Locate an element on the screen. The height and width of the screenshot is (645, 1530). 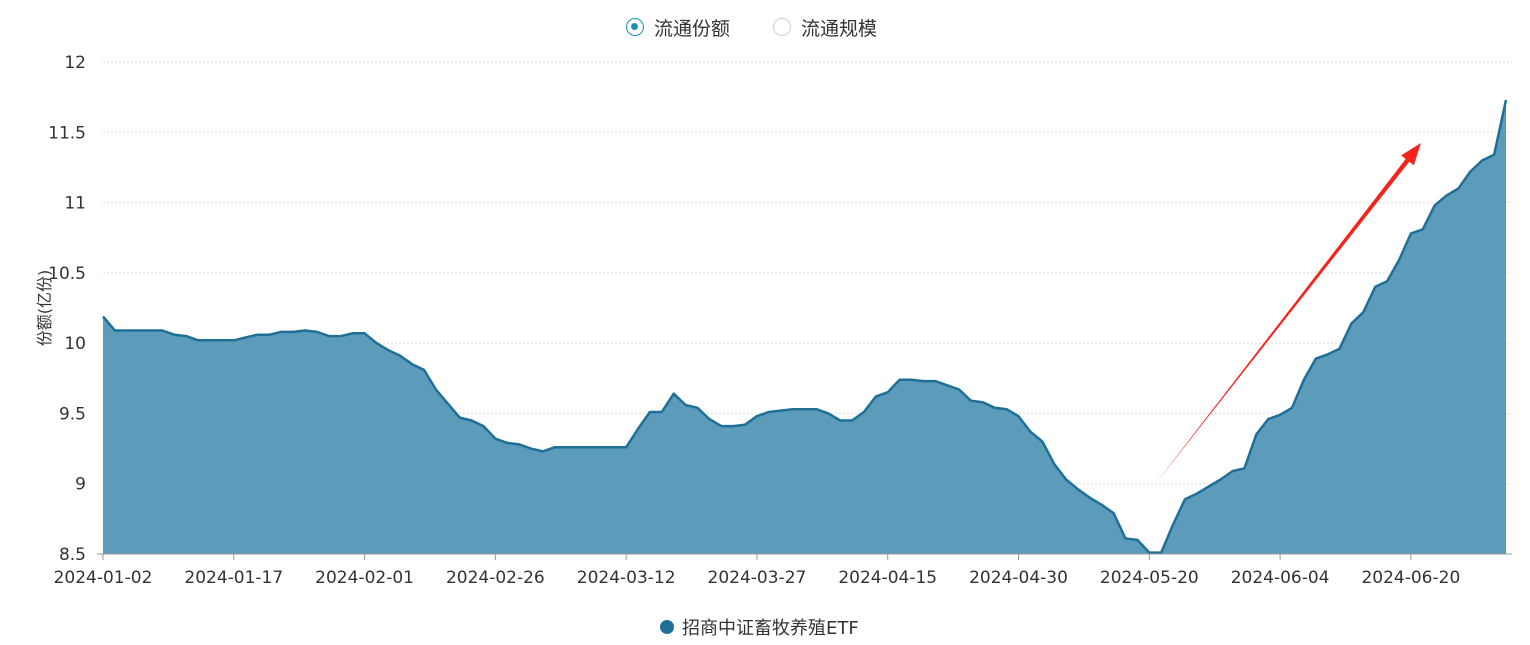
x-tick-label: 2024-01-02 is located at coordinates (103, 578).